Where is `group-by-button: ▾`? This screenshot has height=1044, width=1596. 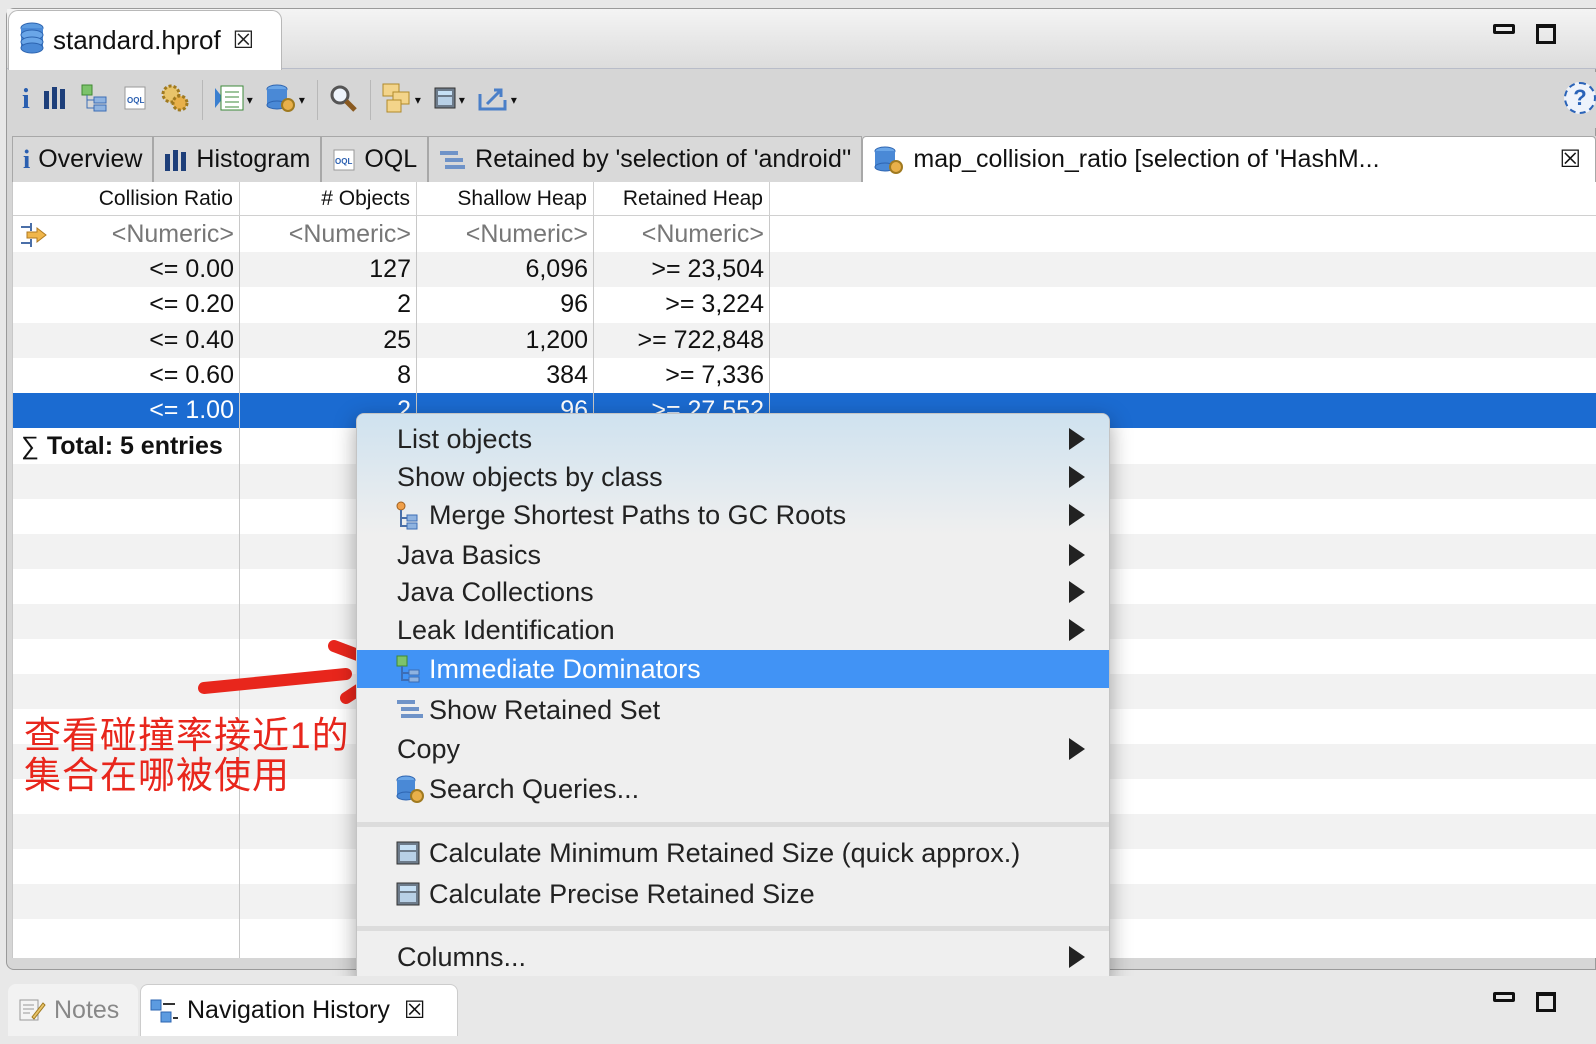
group-by-button: ▾ is located at coordinates (401, 100).